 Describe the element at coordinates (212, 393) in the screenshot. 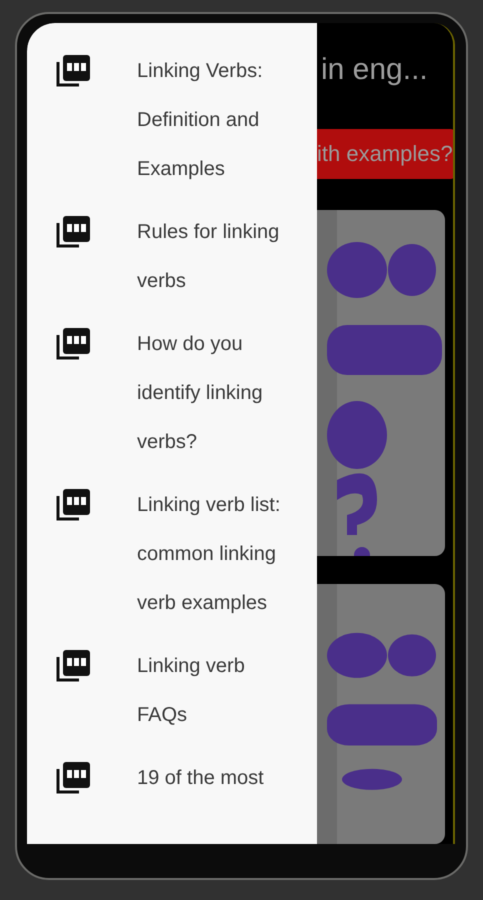

I see `menu-item: How do you identify linking verbs?` at that location.